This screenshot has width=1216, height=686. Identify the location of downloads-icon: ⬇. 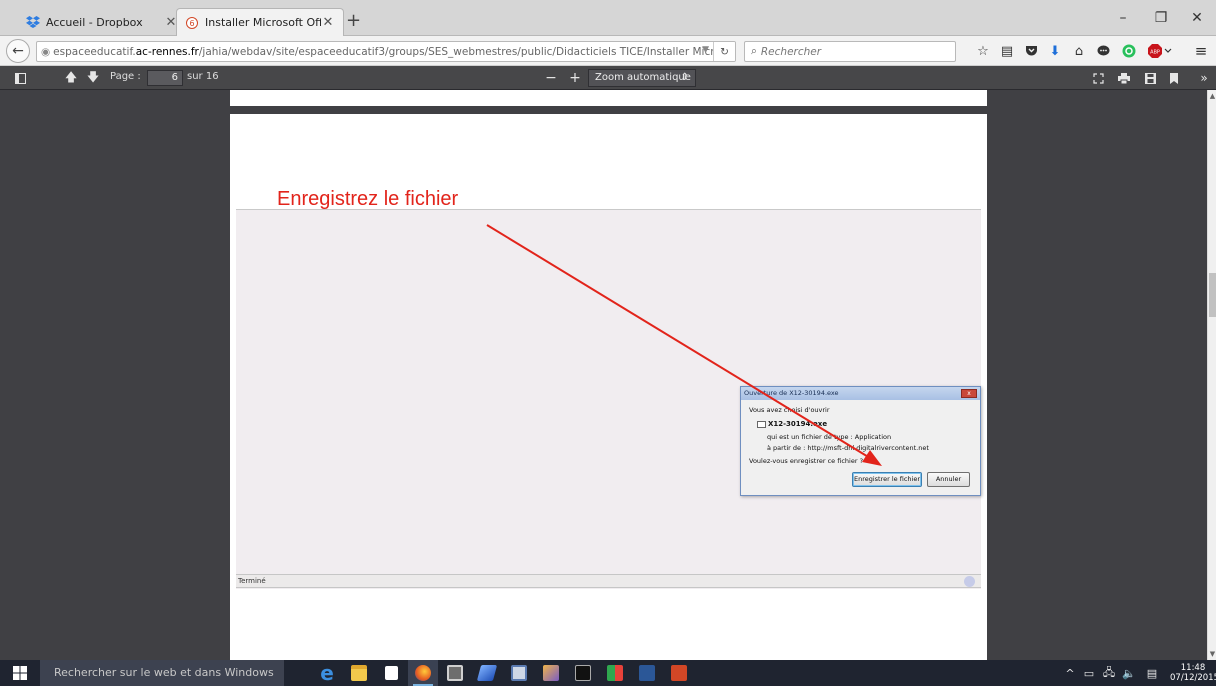
(1055, 51).